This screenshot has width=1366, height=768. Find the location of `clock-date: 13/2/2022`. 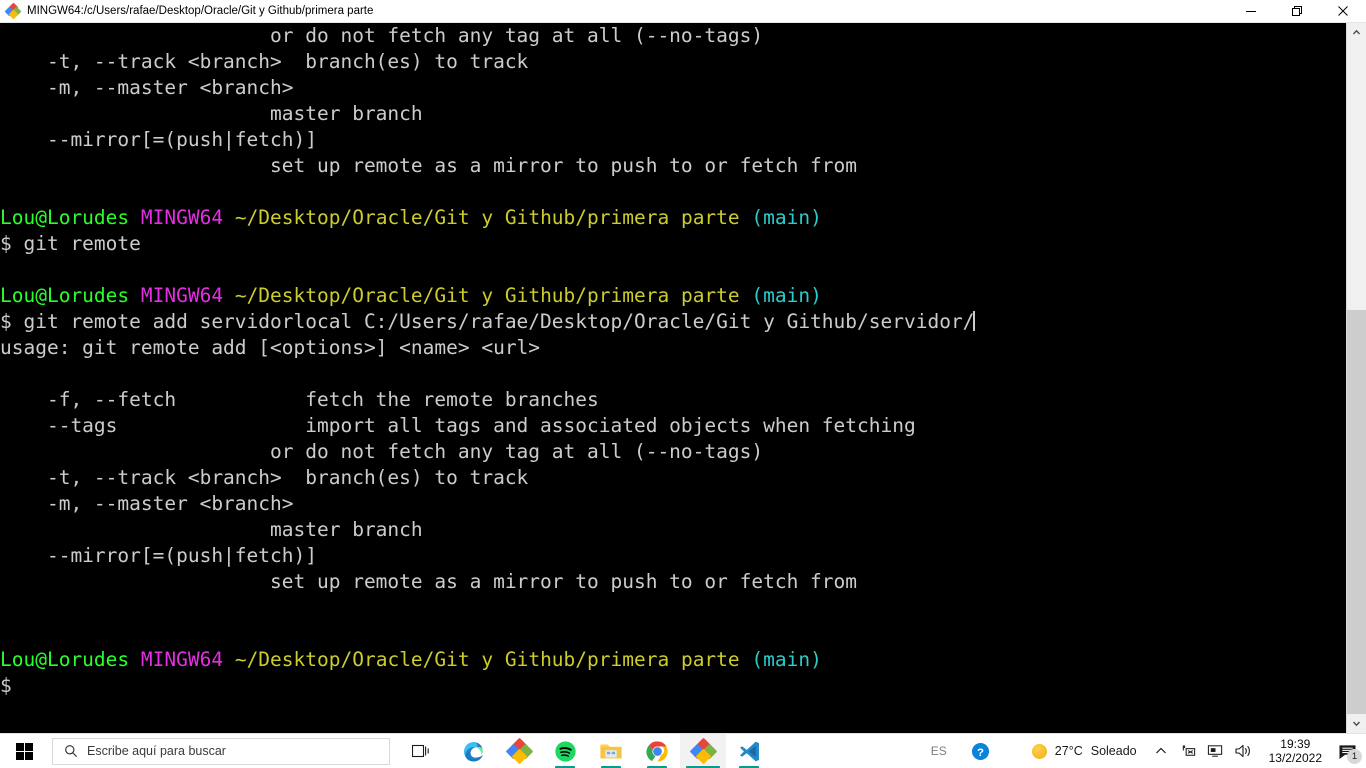

clock-date: 13/2/2022 is located at coordinates (1295, 758).